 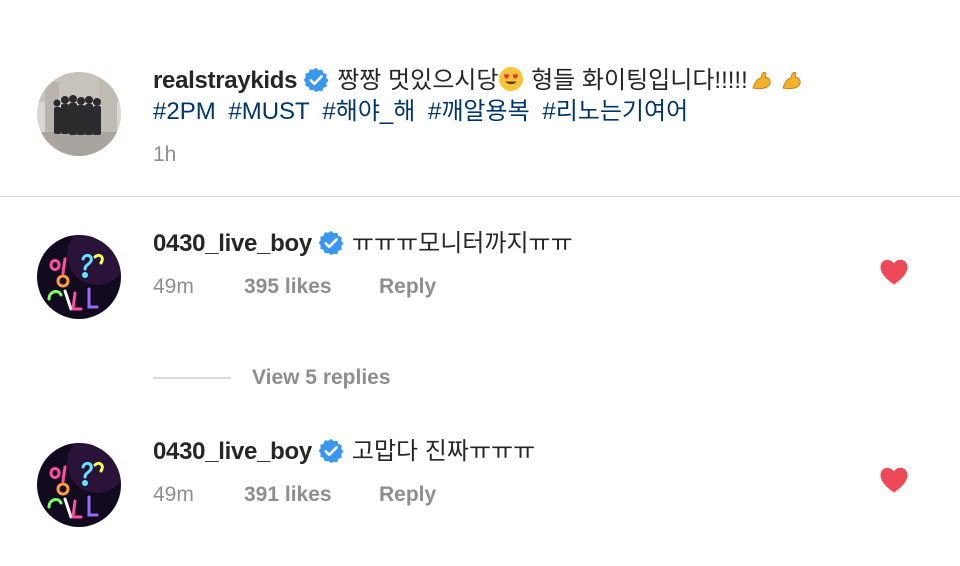 What do you see at coordinates (462, 243) in the screenshot?
I see `comment-text: ㅠㅠㅠ모니터까지ㅠㅠ` at bounding box center [462, 243].